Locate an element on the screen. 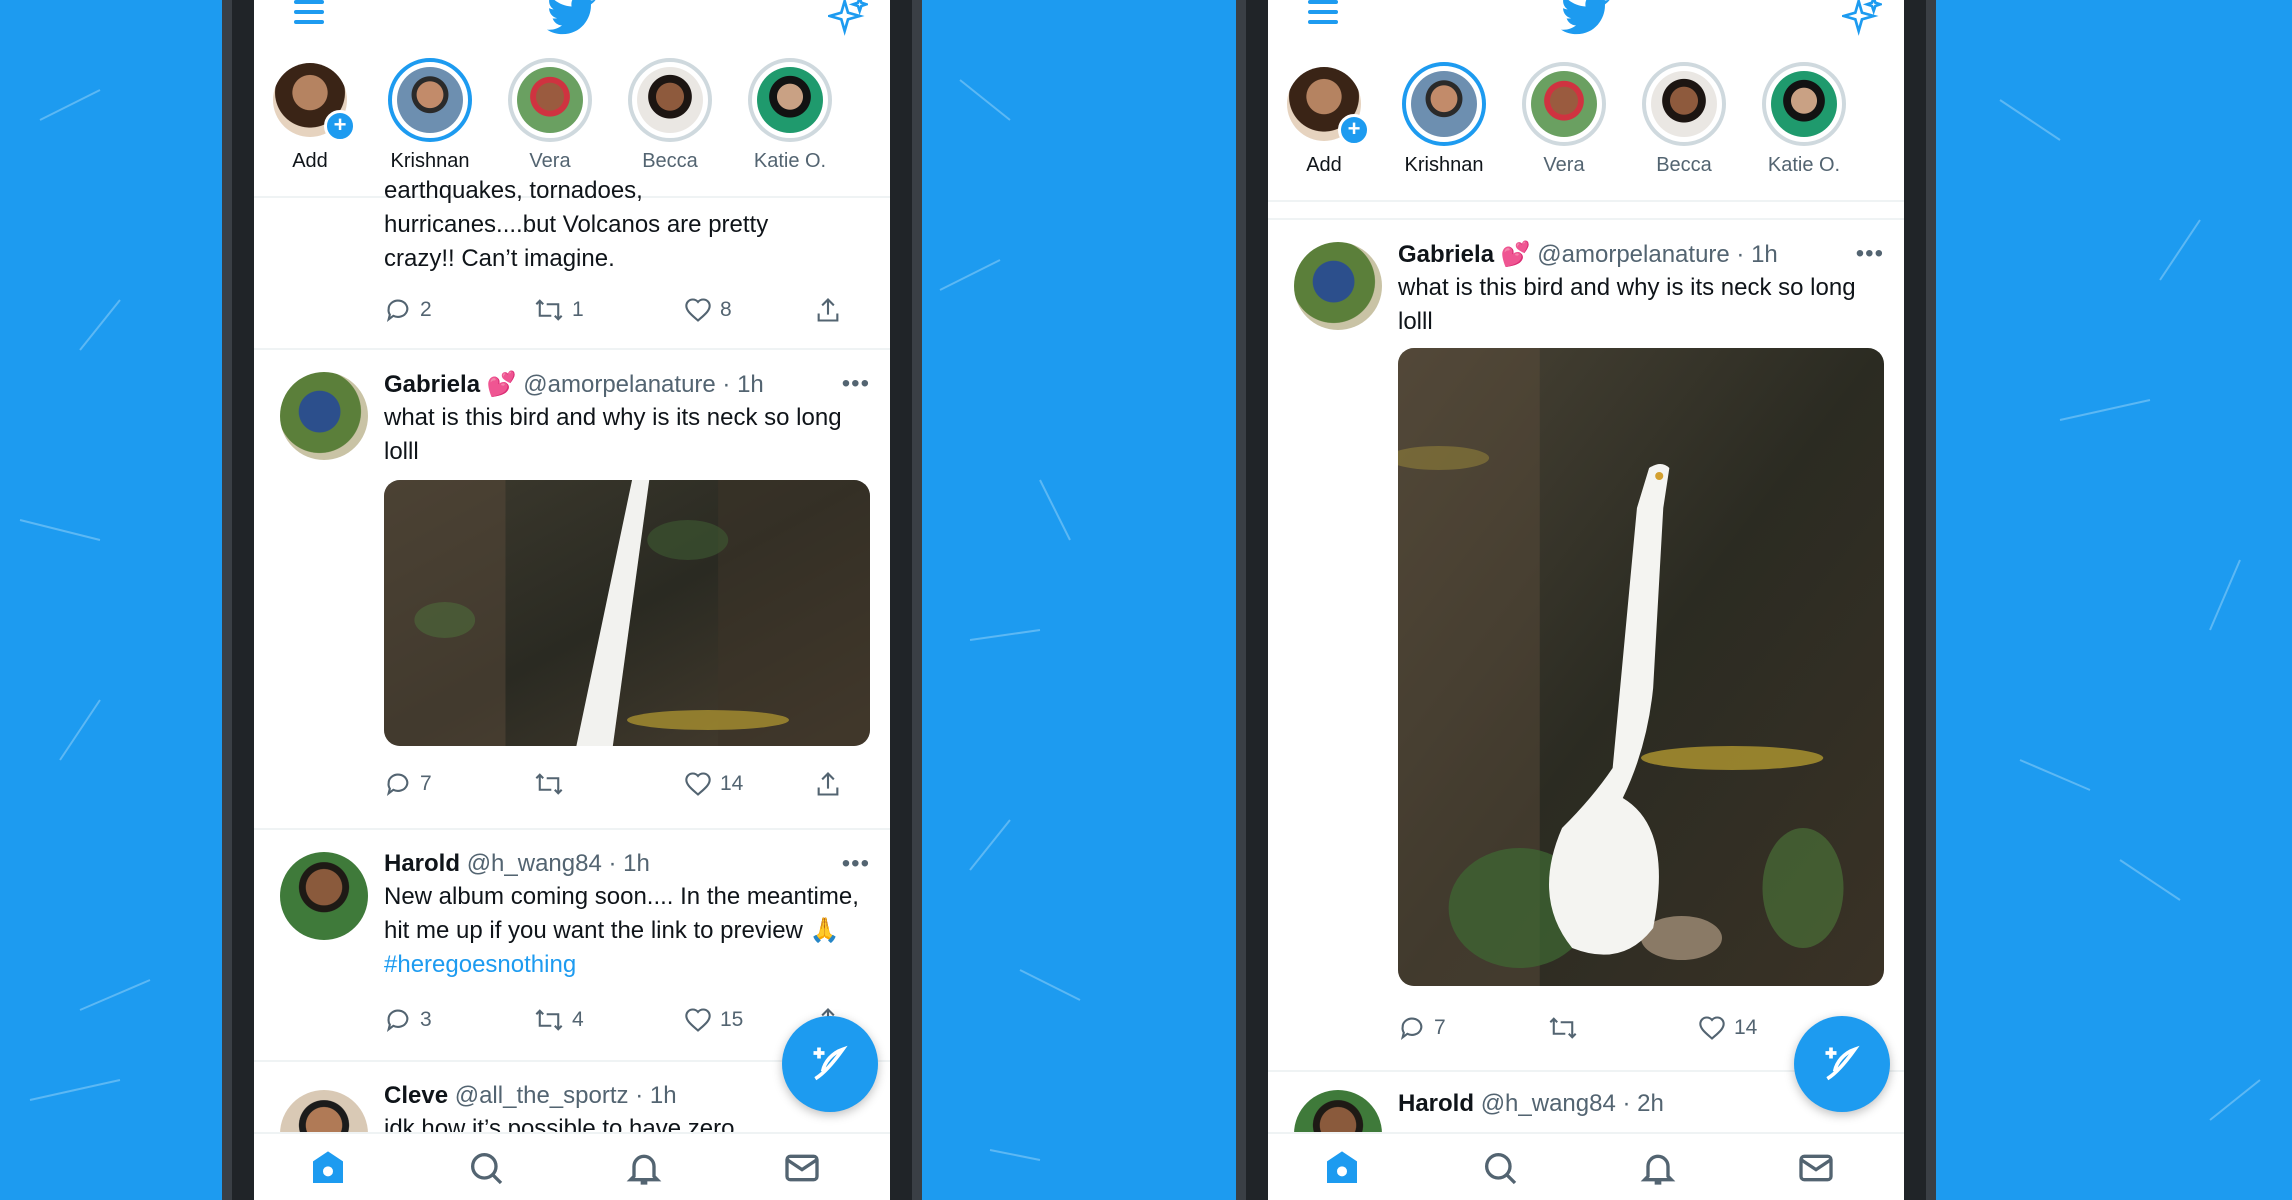 The width and height of the screenshot is (2292, 1200). reply-count: 2 is located at coordinates (426, 309).